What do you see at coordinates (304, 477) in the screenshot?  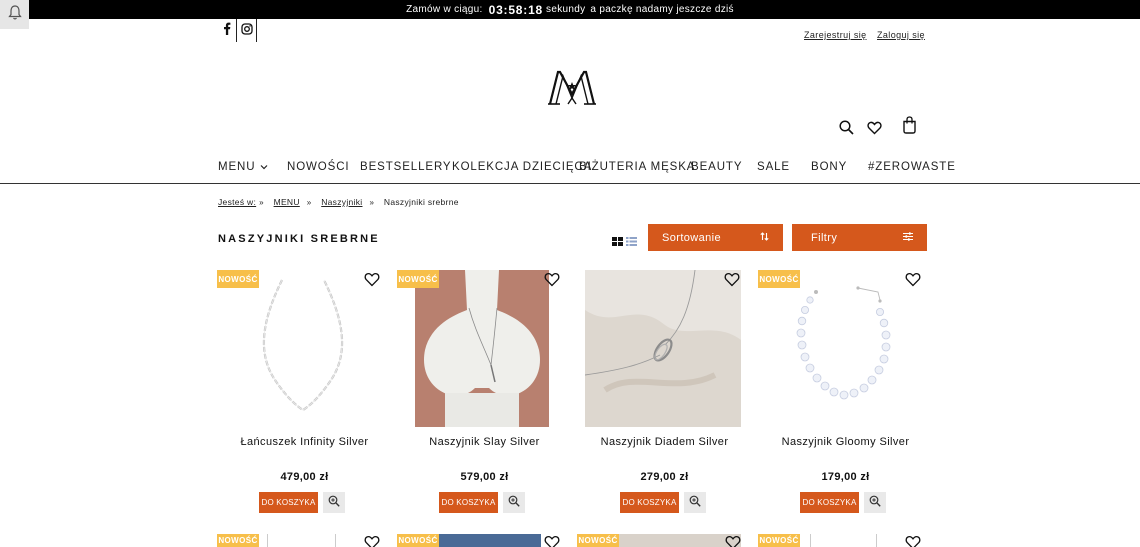 I see `product-price: 479,00 zł` at bounding box center [304, 477].